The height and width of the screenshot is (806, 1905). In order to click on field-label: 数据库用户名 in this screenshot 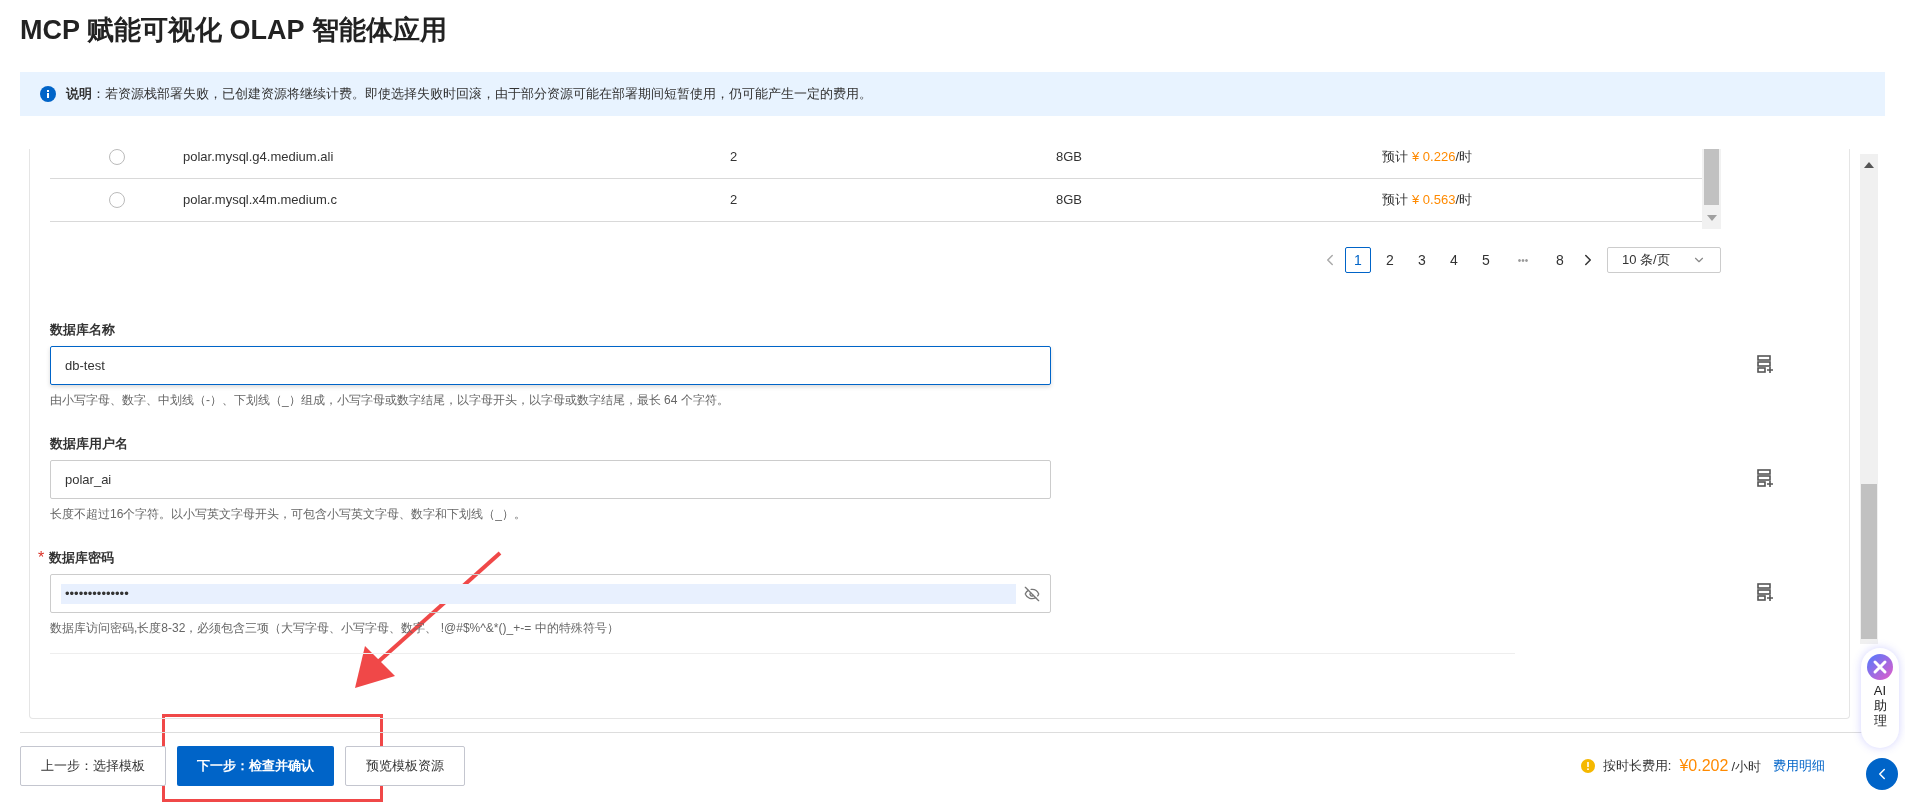, I will do `click(89, 444)`.